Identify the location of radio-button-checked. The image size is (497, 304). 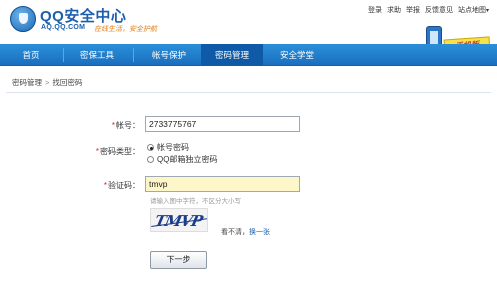
(150, 147).